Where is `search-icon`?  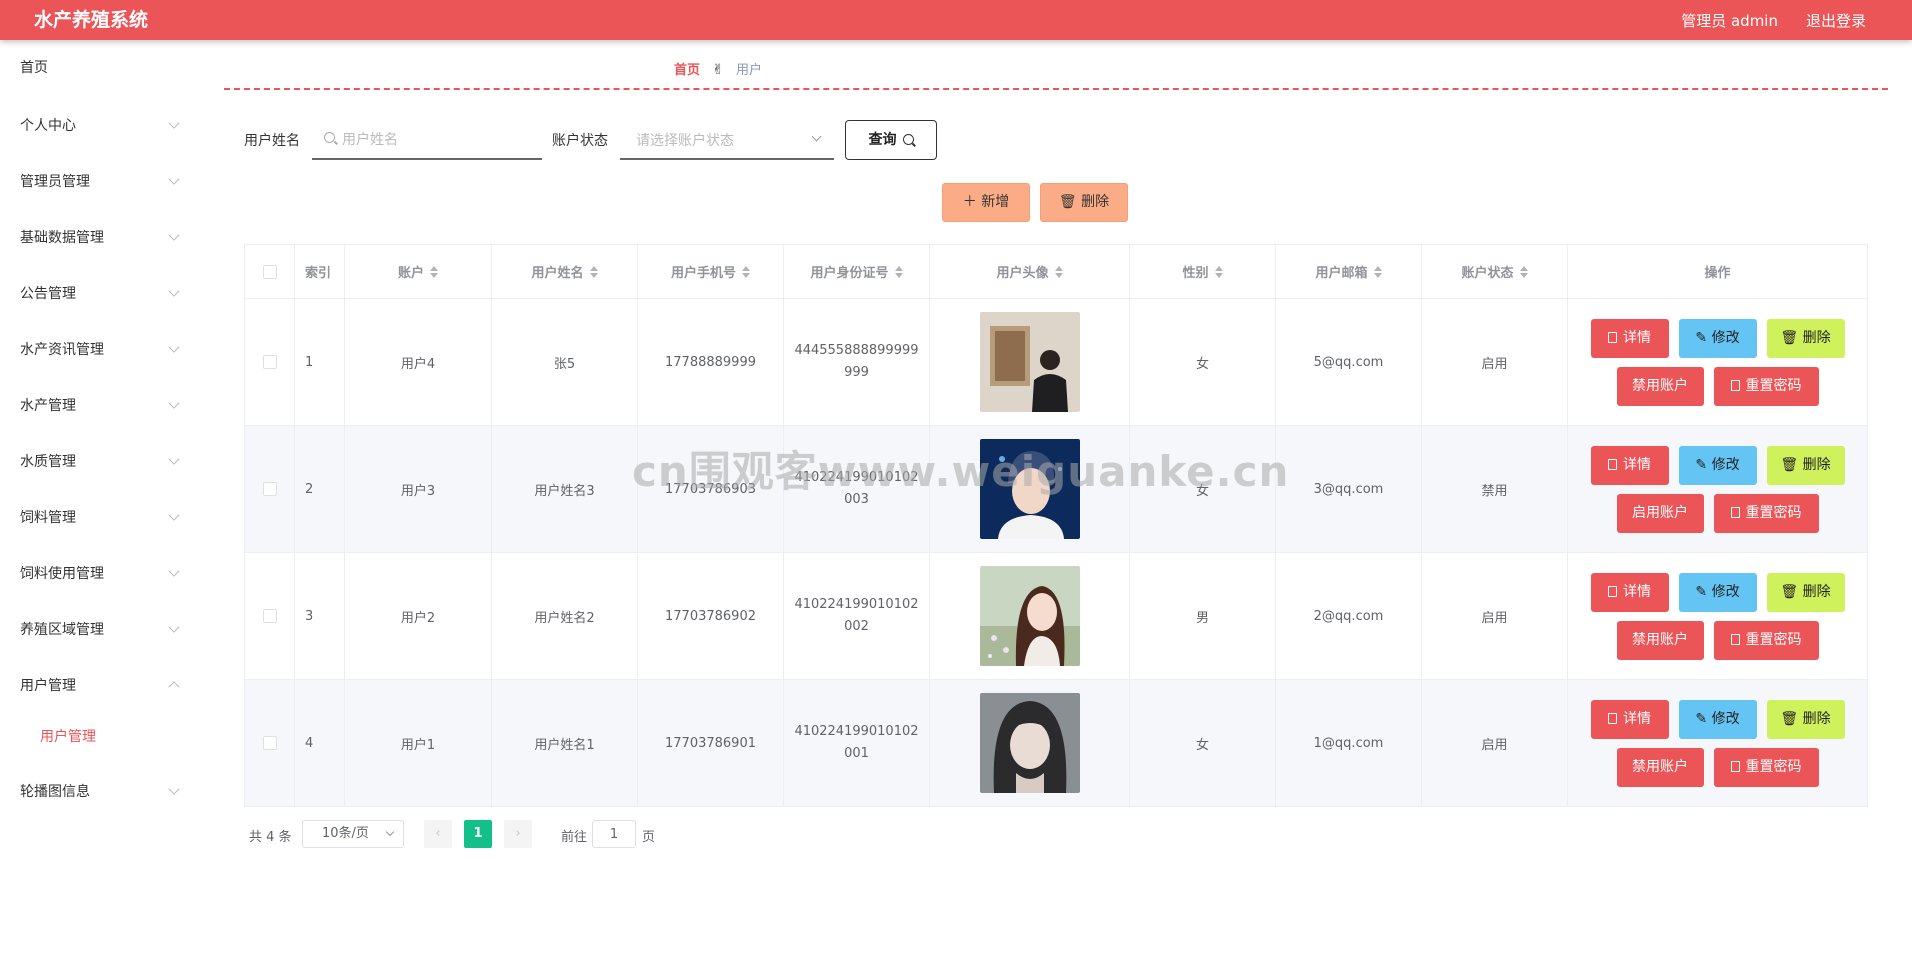 search-icon is located at coordinates (329, 137).